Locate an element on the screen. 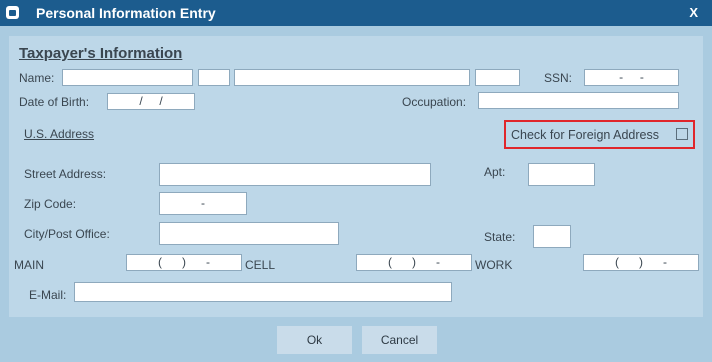 Image resolution: width=712 pixels, height=362 pixels. cell-phone-input: ( ) - is located at coordinates (414, 262).